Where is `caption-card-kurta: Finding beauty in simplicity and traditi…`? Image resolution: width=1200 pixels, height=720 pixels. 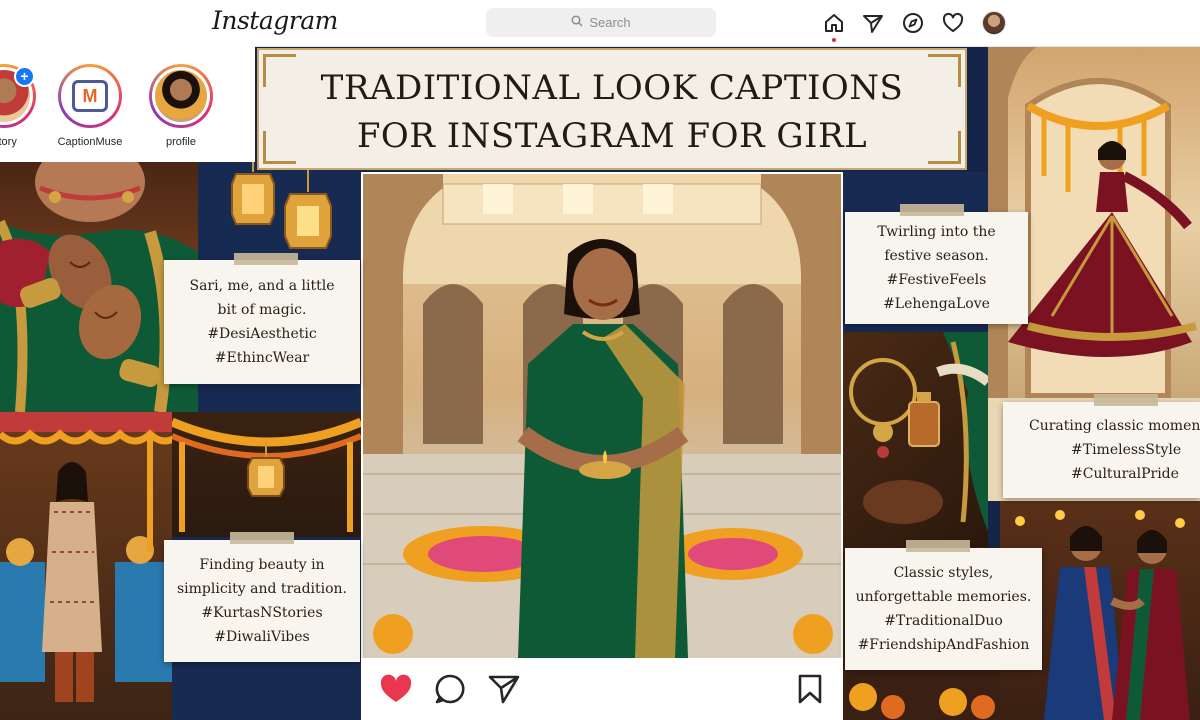 caption-card-kurta: Finding beauty in simplicity and traditi… is located at coordinates (262, 601).